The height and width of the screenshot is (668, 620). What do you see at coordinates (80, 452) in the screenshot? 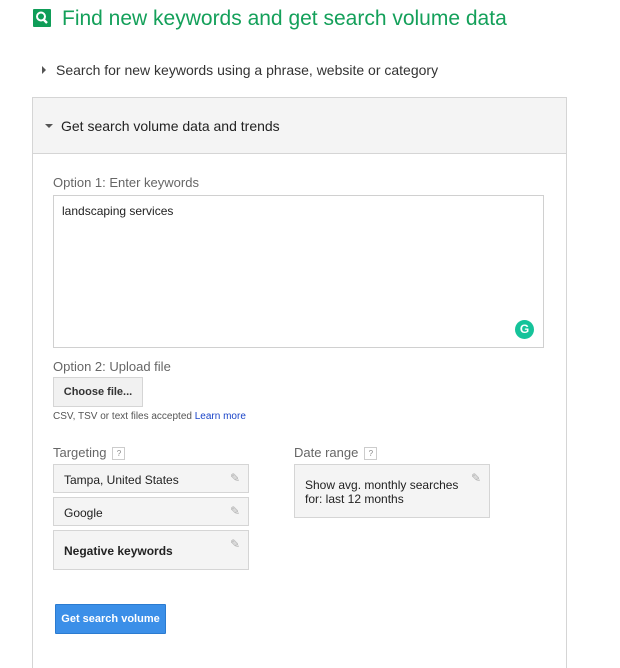
I see `targeting-label: Targeting` at bounding box center [80, 452].